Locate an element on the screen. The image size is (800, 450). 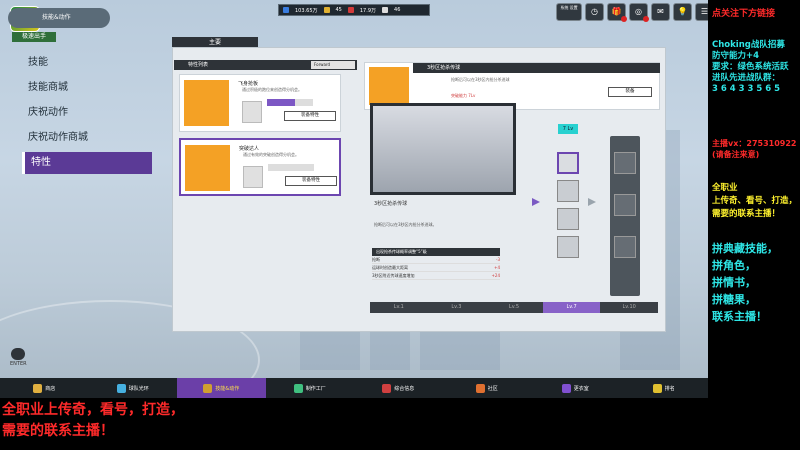
trait-card: 飞身抢板 通过积极的跑位来创造得分机会。 装备特性 is located at coordinates (260, 103).